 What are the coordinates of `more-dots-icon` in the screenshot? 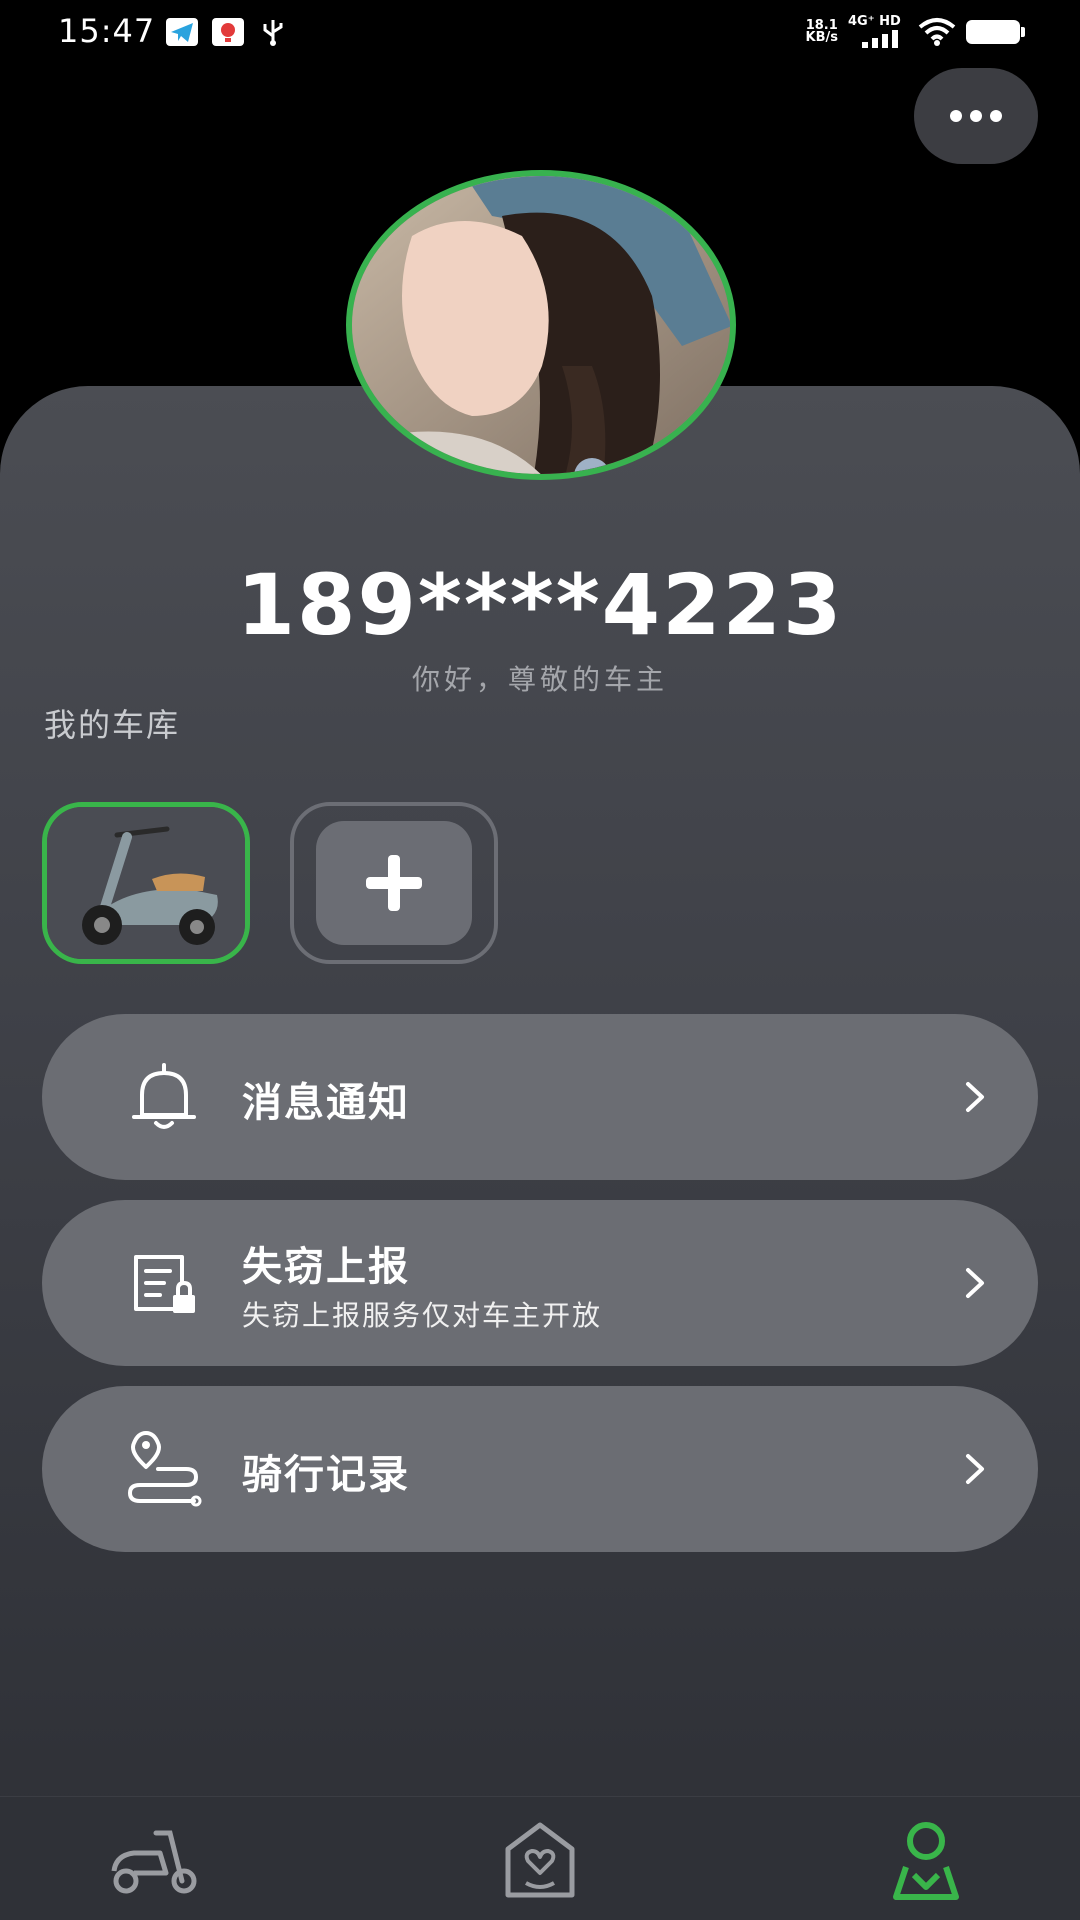 It's located at (956, 116).